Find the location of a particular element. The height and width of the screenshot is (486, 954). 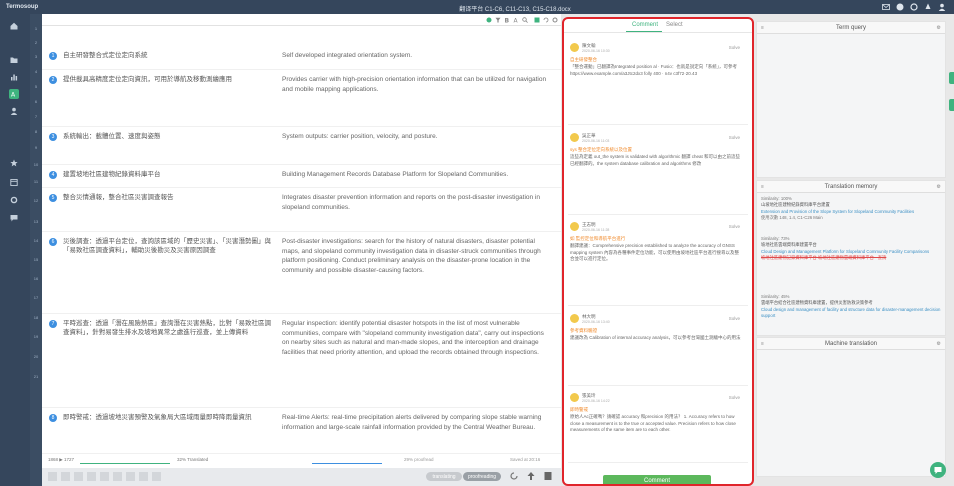

undo-icon is located at coordinates (546, 20).